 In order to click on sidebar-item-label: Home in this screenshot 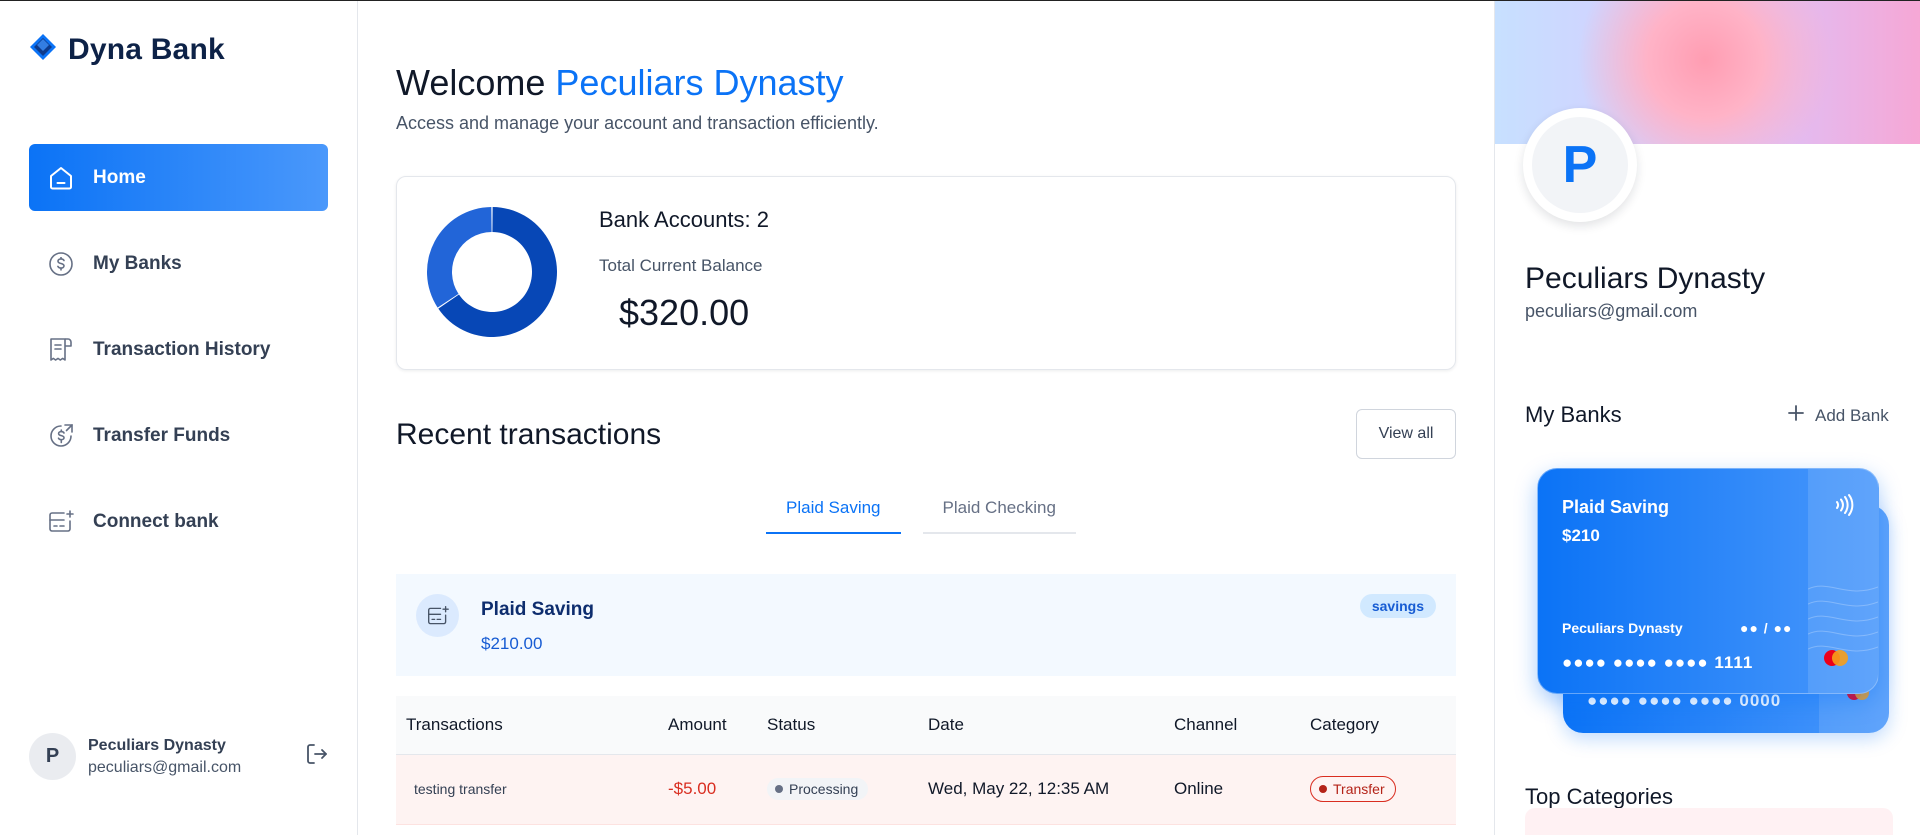, I will do `click(119, 177)`.